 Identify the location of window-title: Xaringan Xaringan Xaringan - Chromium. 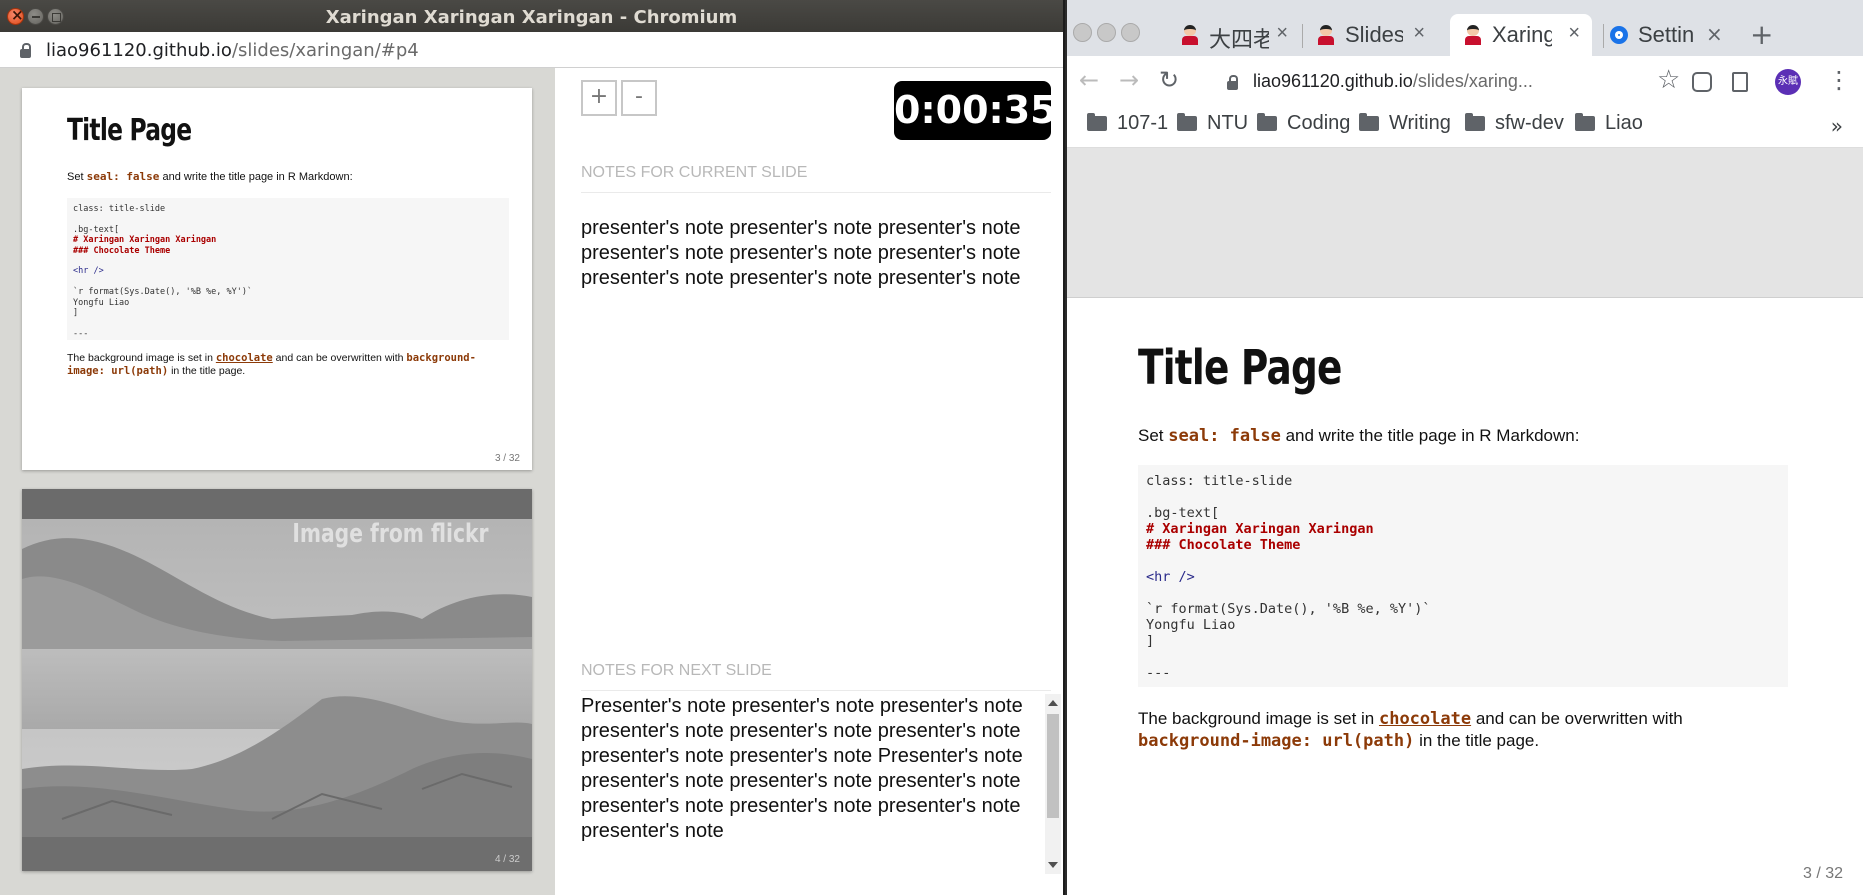
(531, 17).